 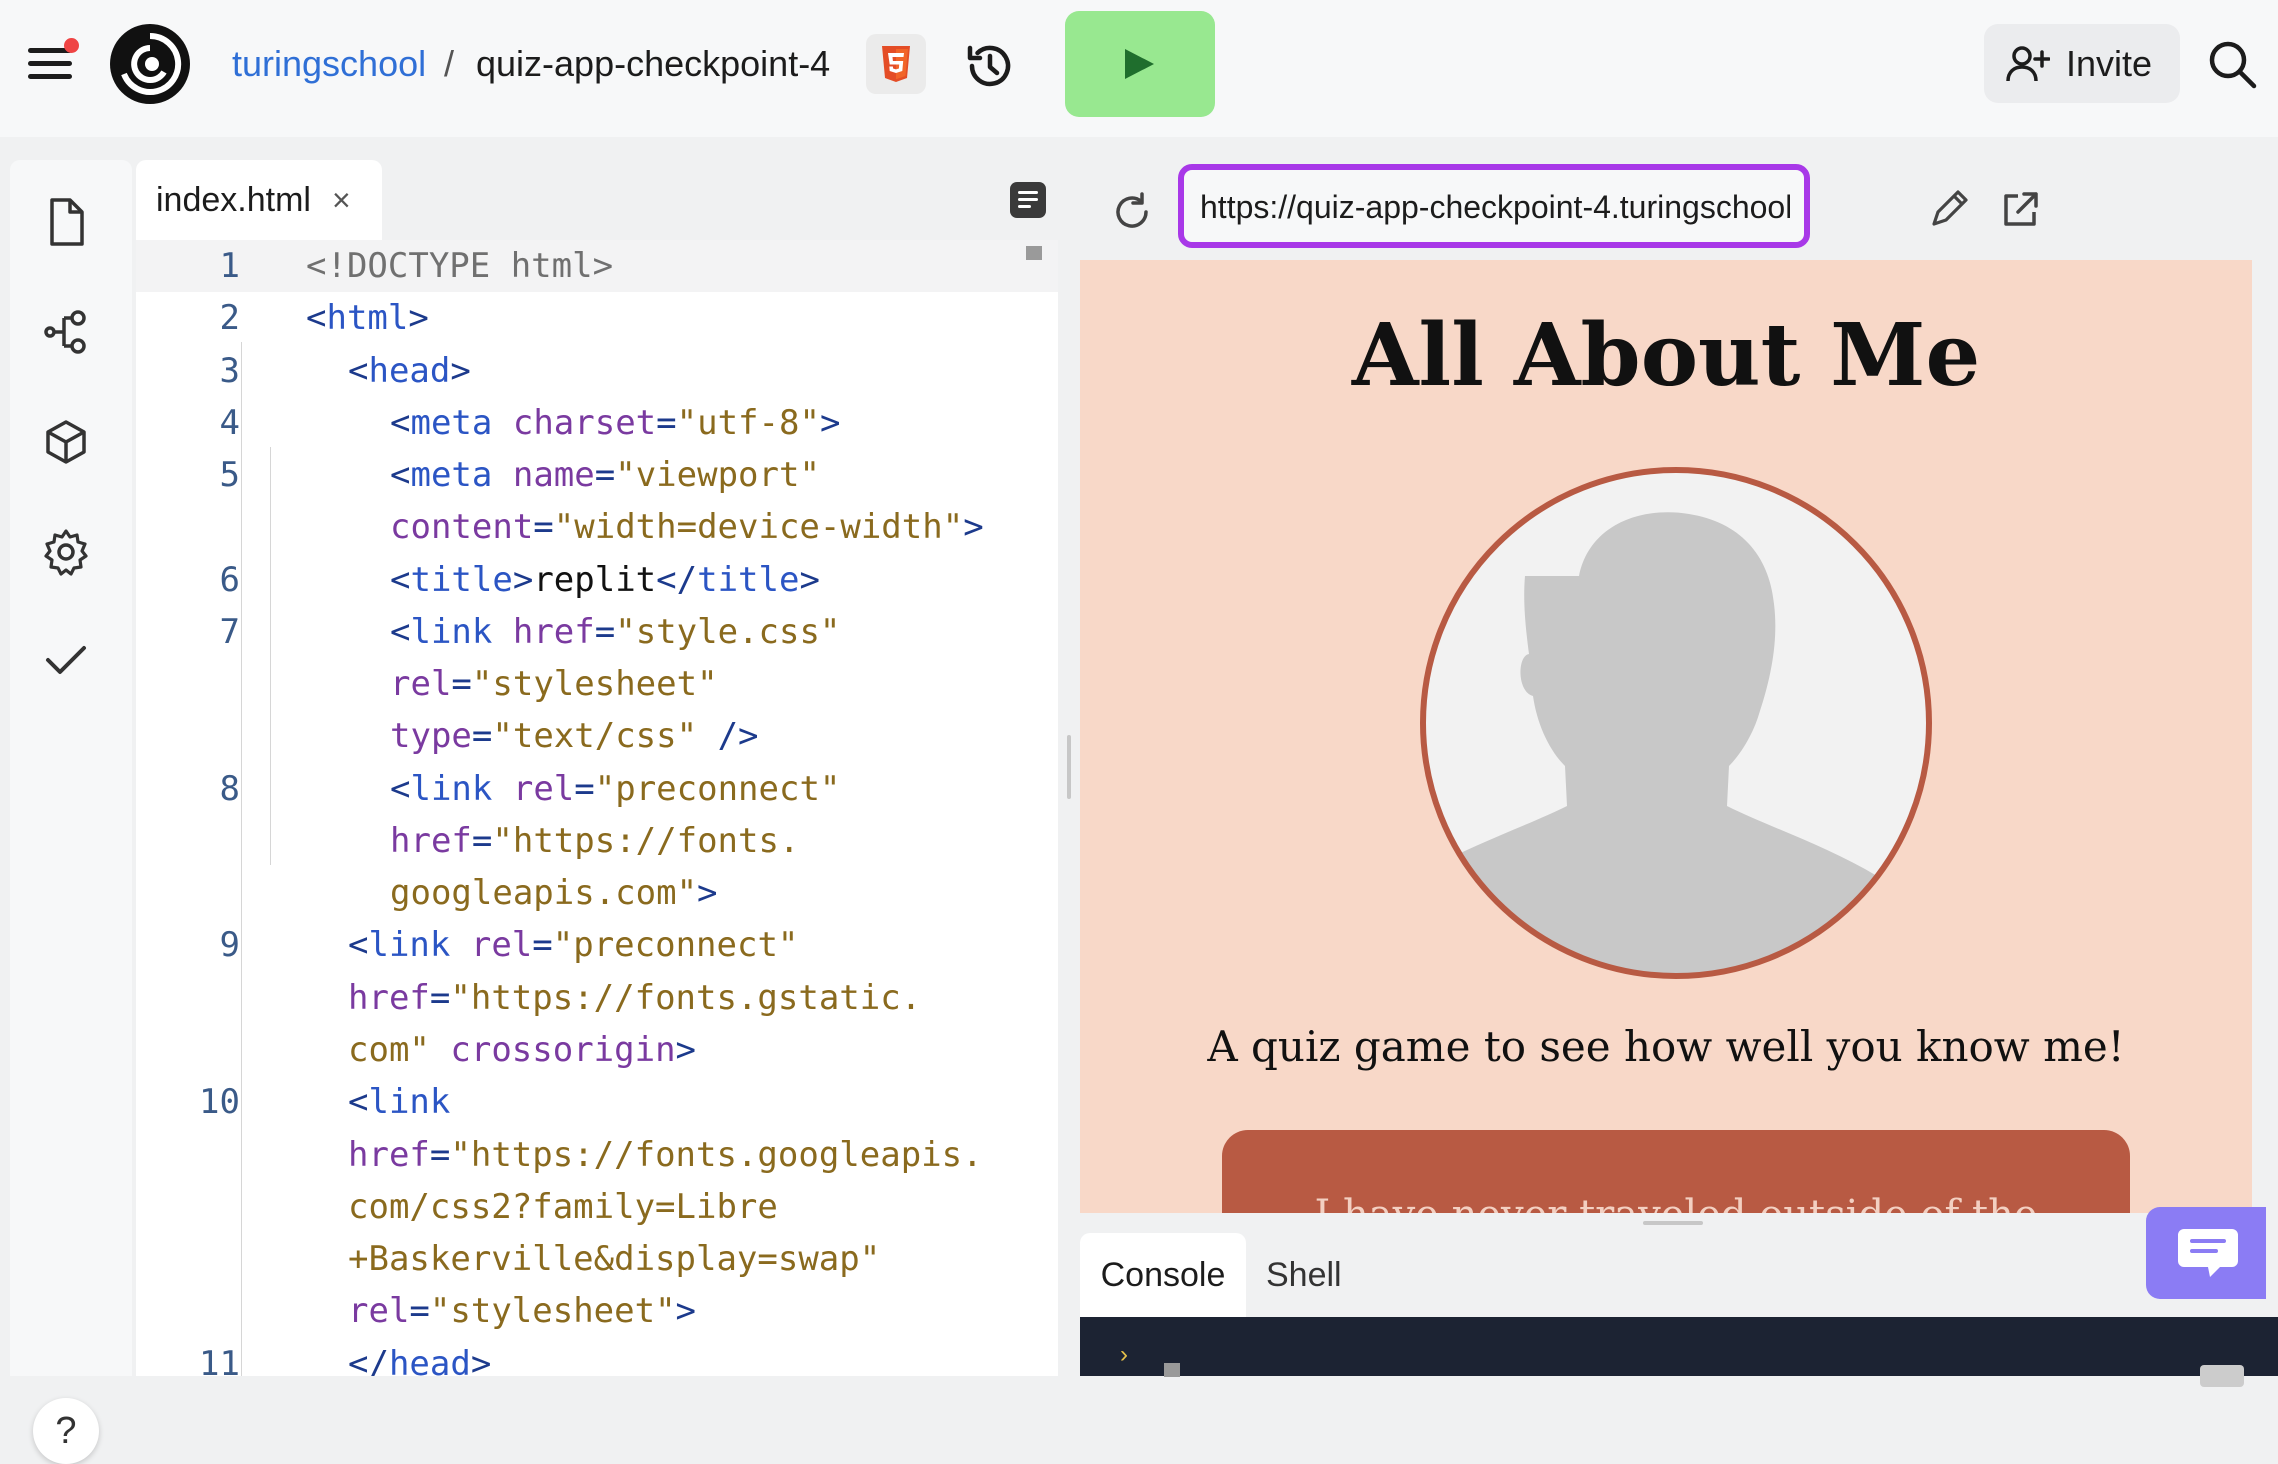 I want to click on quiz-statement-text: I have never traveled outside of the, so click(x=1676, y=1200).